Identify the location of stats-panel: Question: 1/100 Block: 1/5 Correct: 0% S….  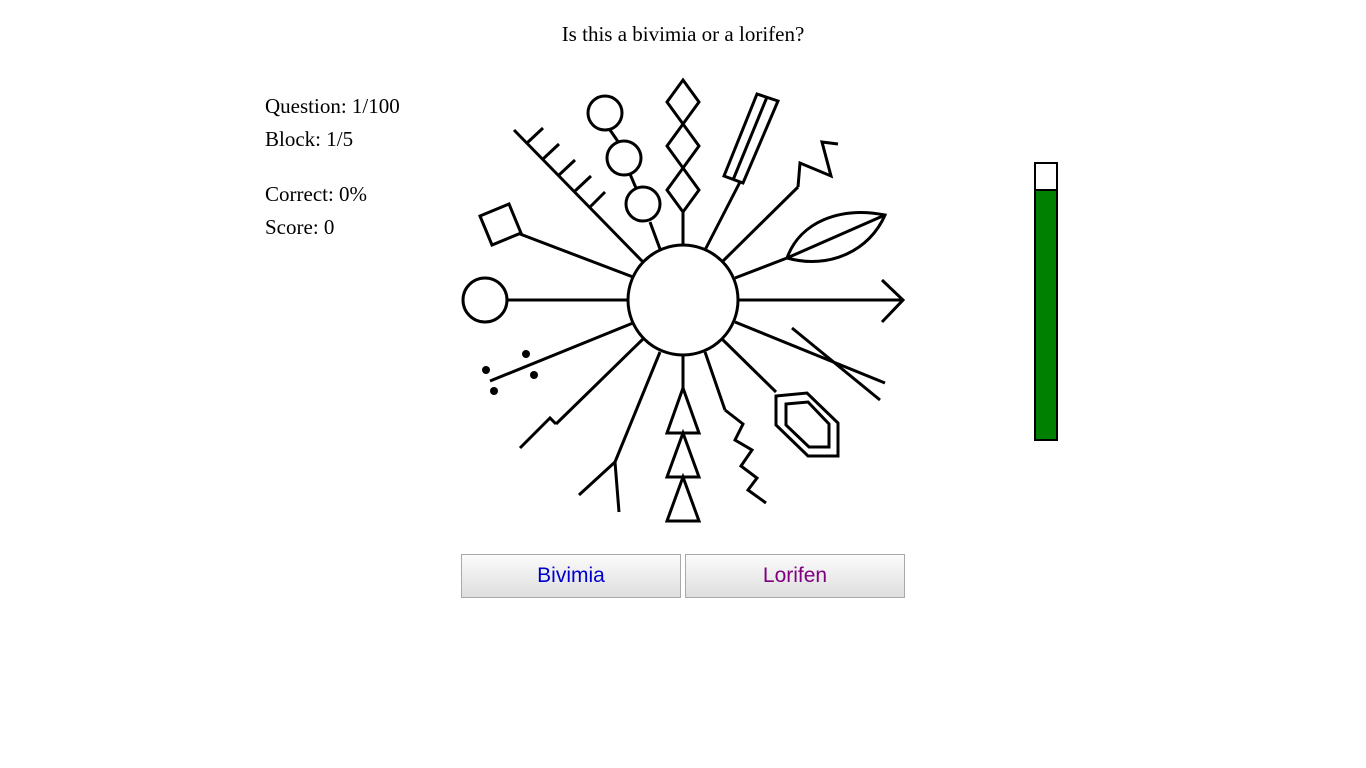
(332, 167).